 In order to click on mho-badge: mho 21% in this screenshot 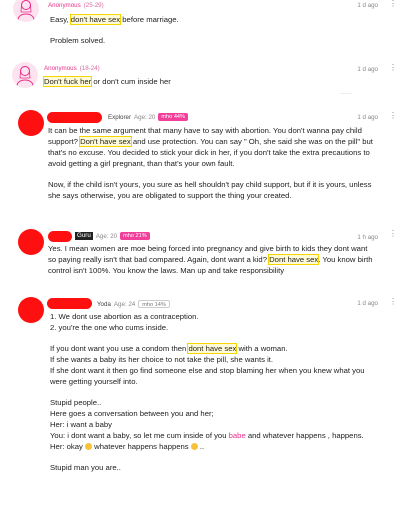, I will do `click(135, 236)`.